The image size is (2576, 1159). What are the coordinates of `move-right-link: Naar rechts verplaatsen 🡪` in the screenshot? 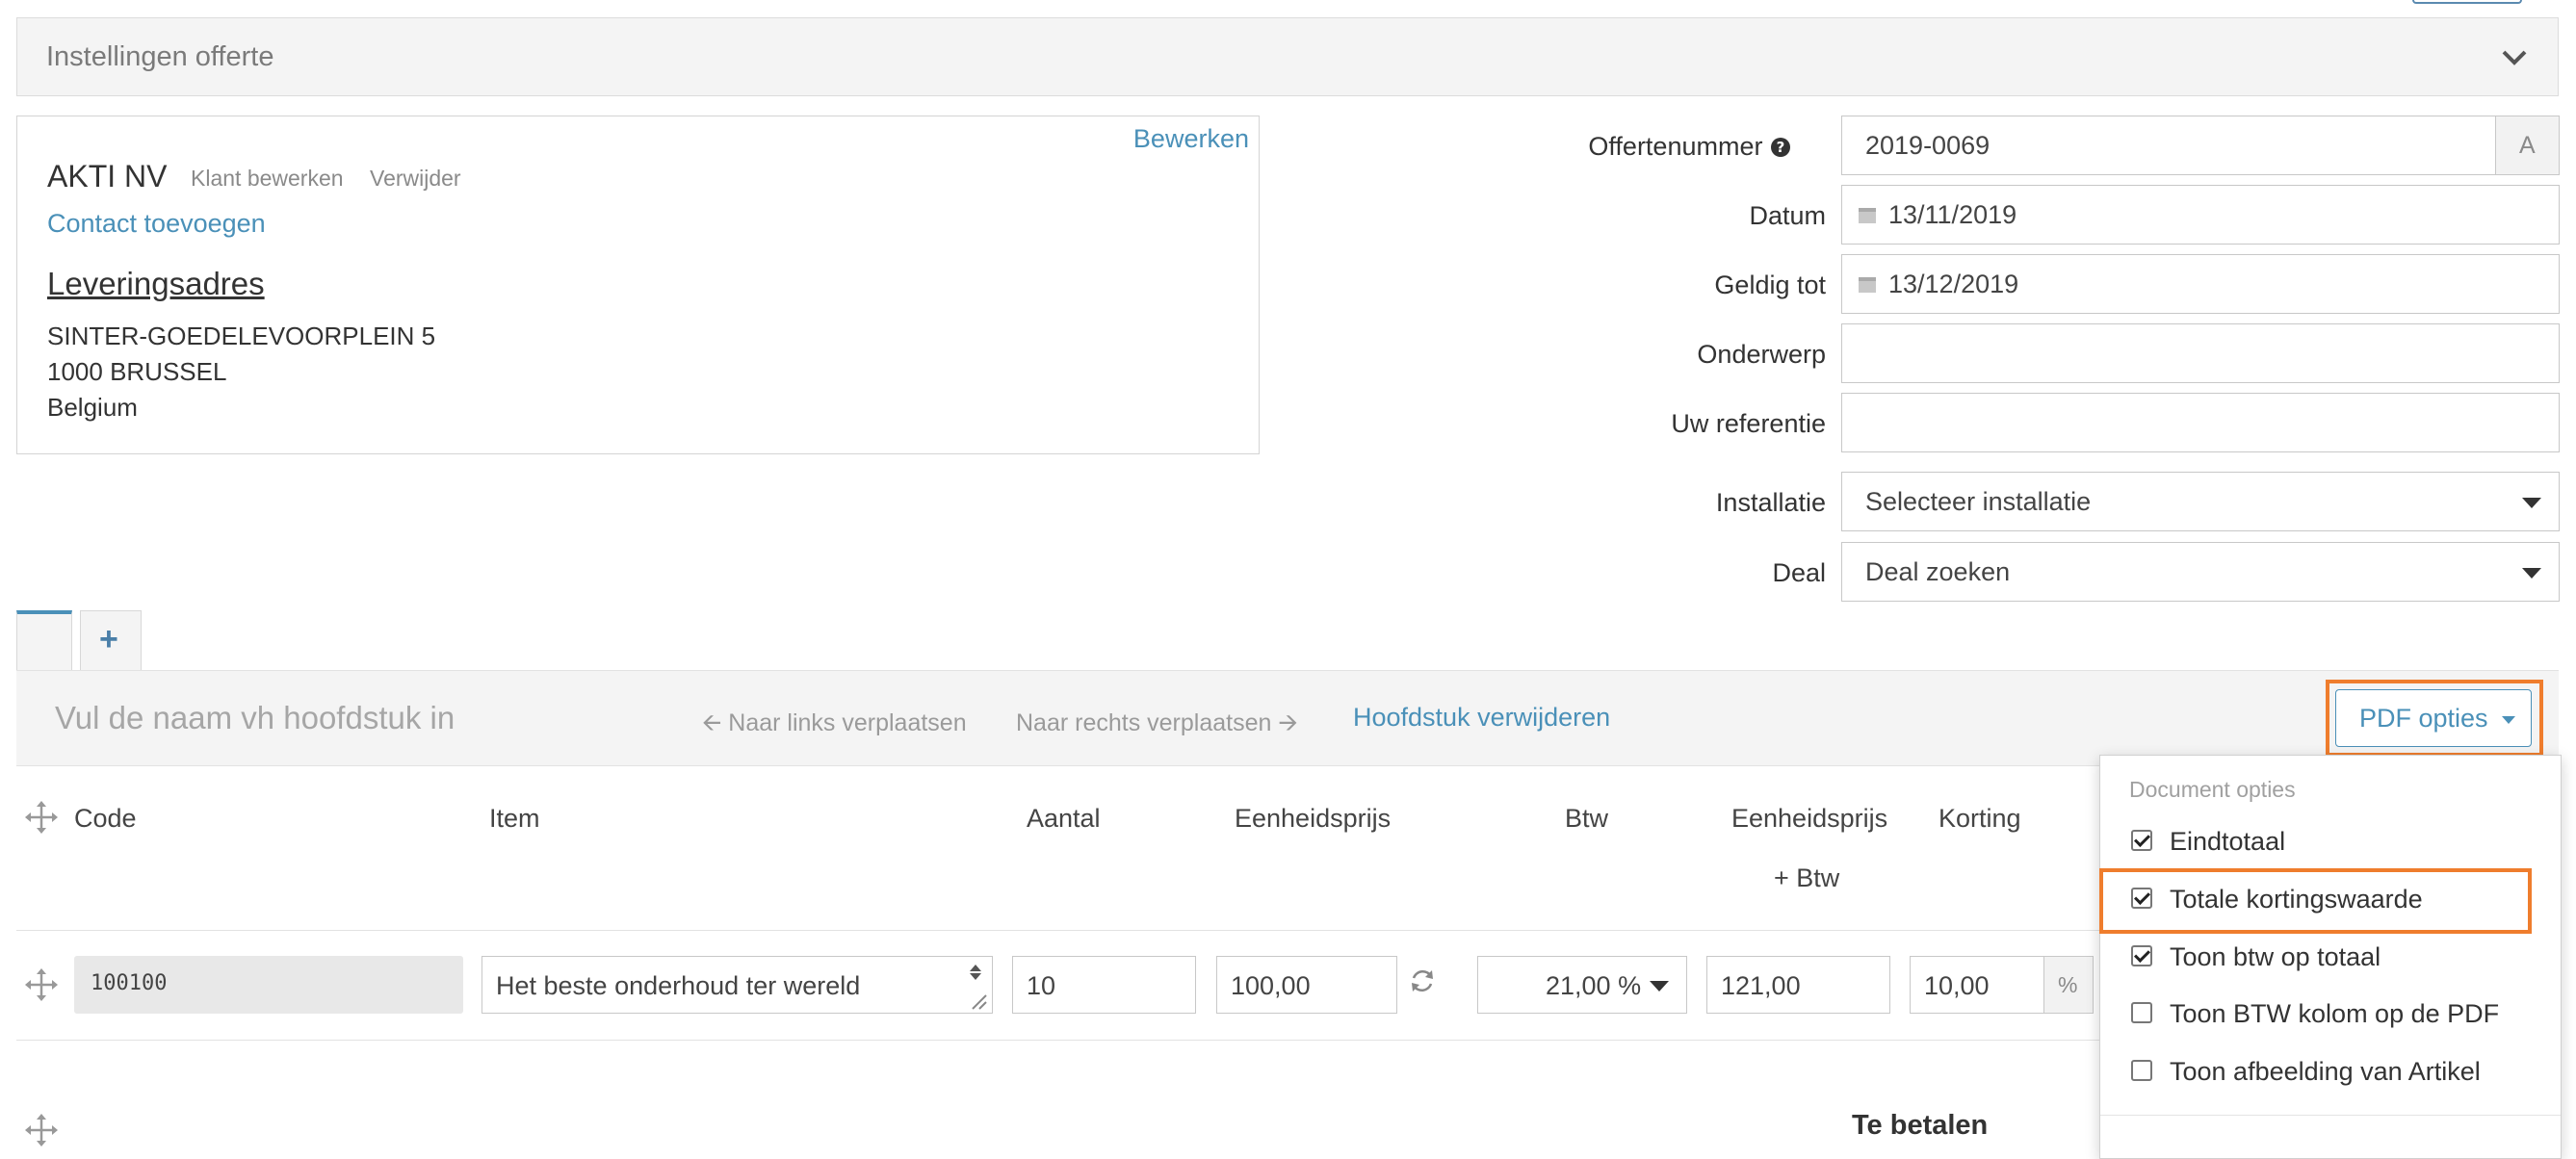 It's located at (1157, 725).